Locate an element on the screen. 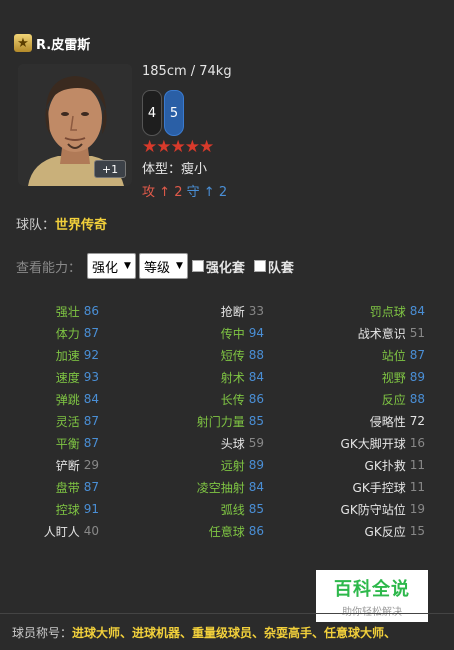  stat-name: 视野 is located at coordinates (393, 377).